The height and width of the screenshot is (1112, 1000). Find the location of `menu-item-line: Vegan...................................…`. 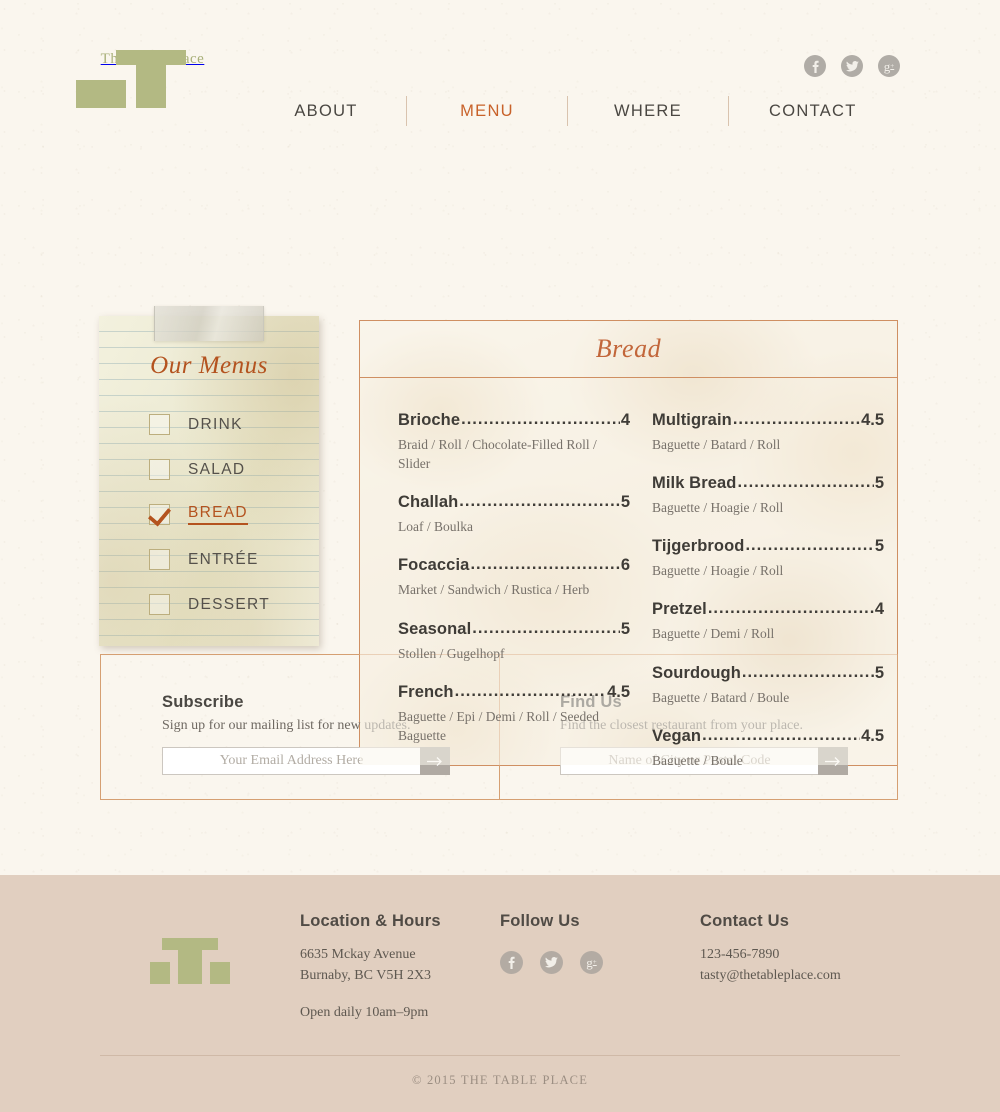

menu-item-line: Vegan...................................… is located at coordinates (768, 735).